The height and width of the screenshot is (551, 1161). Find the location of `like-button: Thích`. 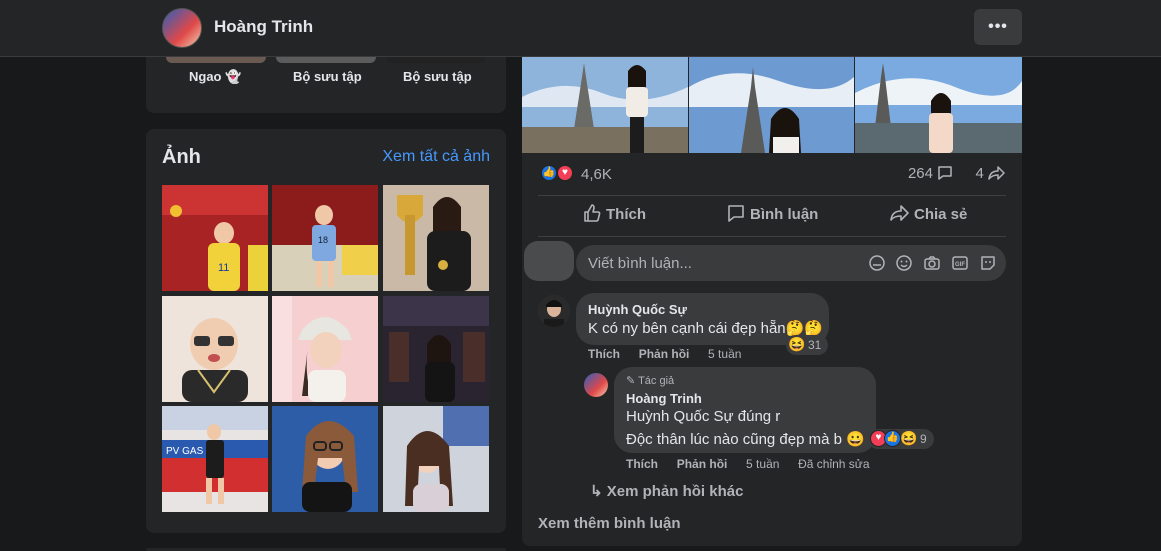

like-button: Thích is located at coordinates (614, 213).